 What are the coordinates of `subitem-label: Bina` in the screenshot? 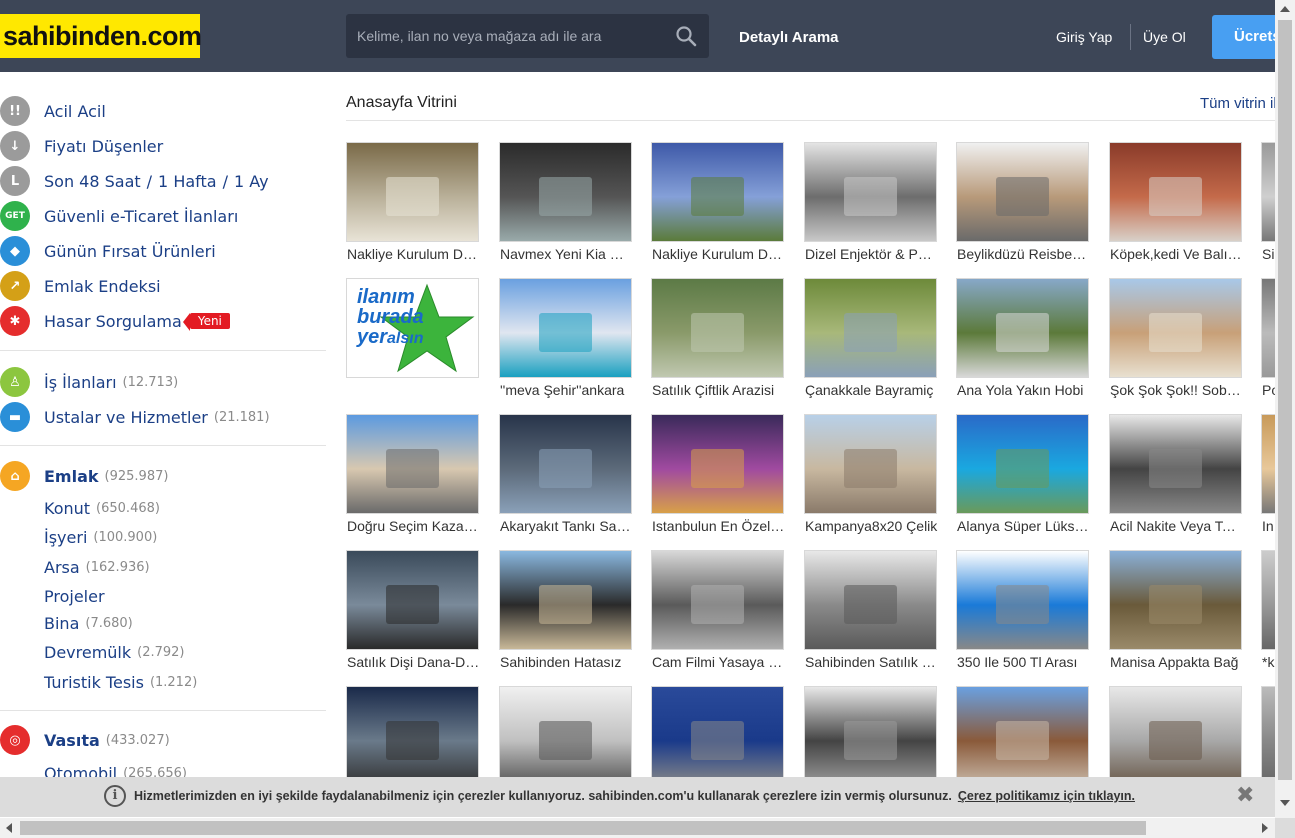 It's located at (61, 623).